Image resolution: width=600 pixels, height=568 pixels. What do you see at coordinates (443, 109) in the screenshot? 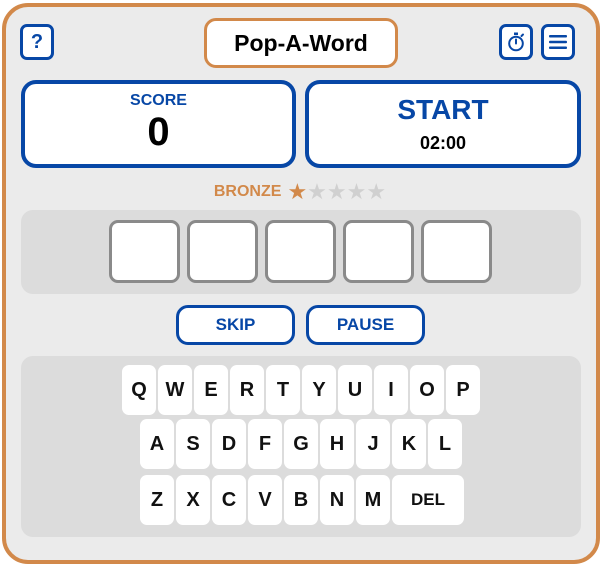
I see `start-label: START` at bounding box center [443, 109].